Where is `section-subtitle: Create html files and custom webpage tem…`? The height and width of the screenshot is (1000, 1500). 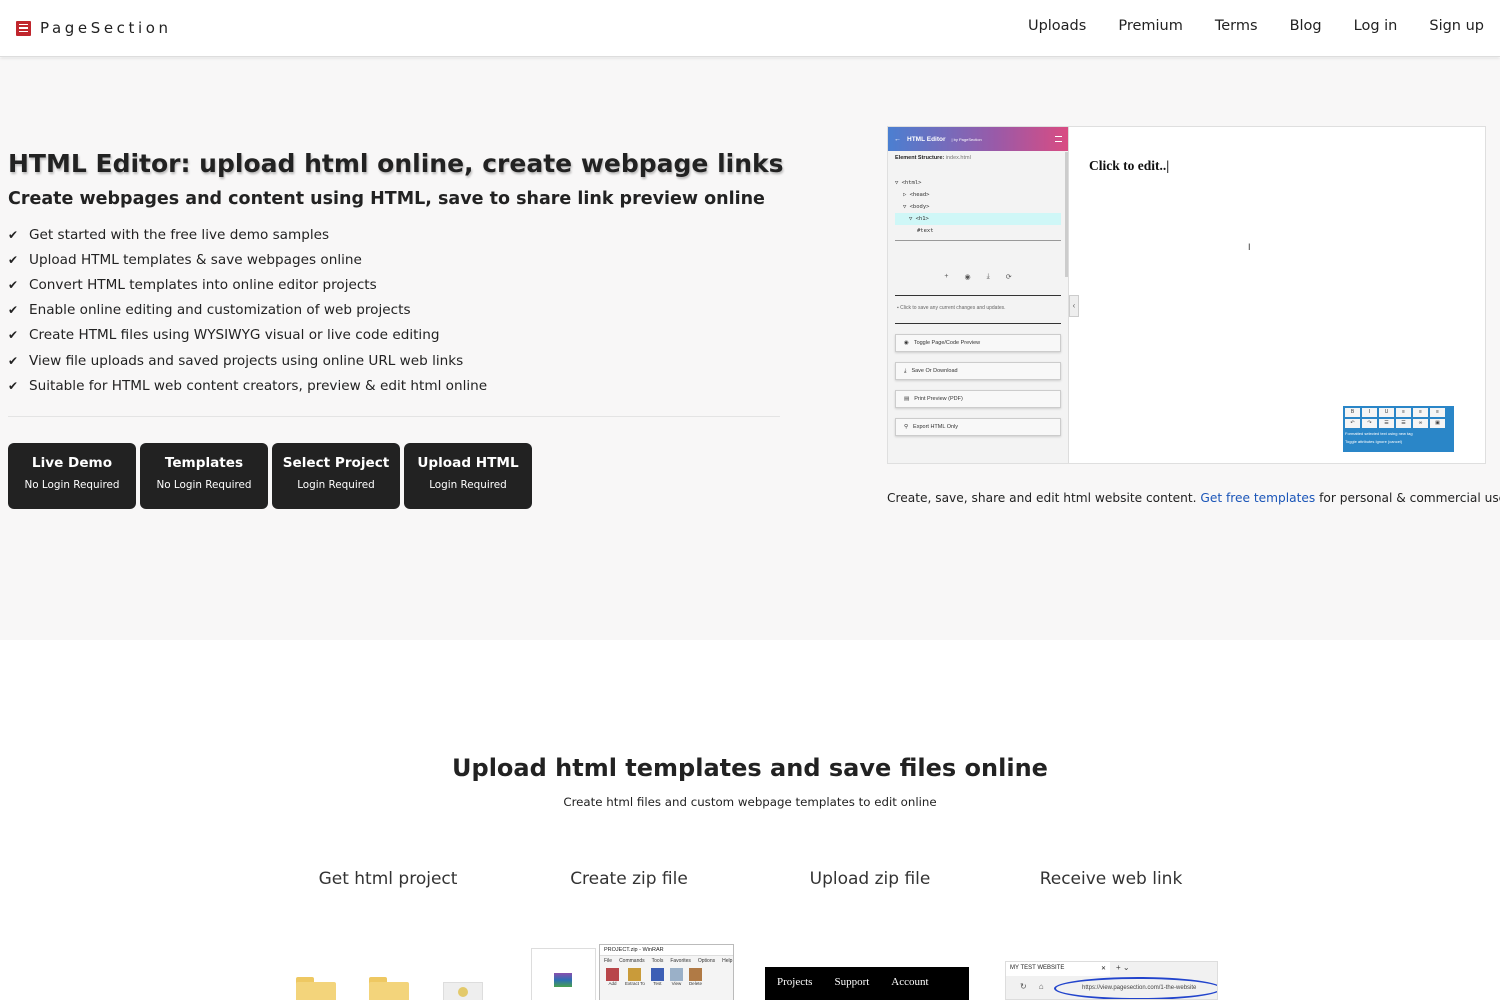 section-subtitle: Create html files and custom webpage tem… is located at coordinates (750, 802).